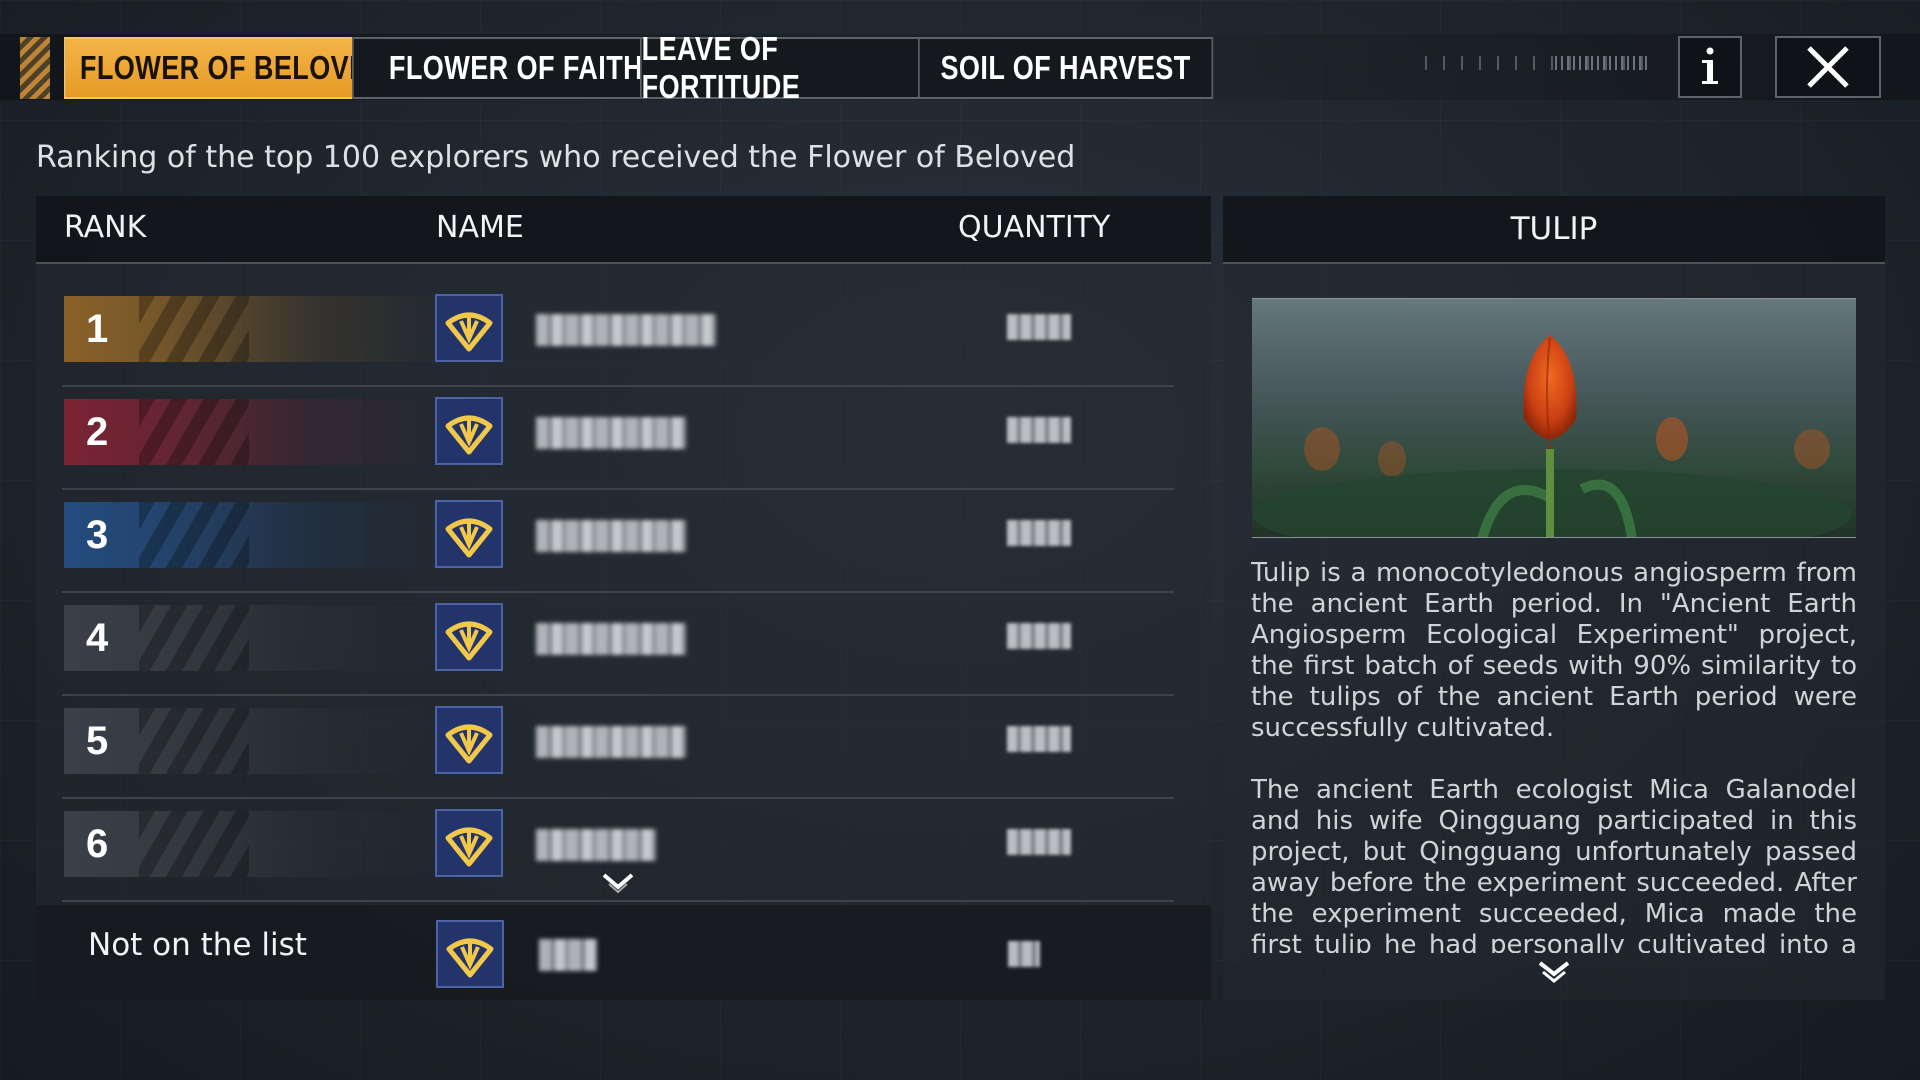  I want to click on tab-flower-of-faith: FLOWER OF FAITH, so click(516, 68).